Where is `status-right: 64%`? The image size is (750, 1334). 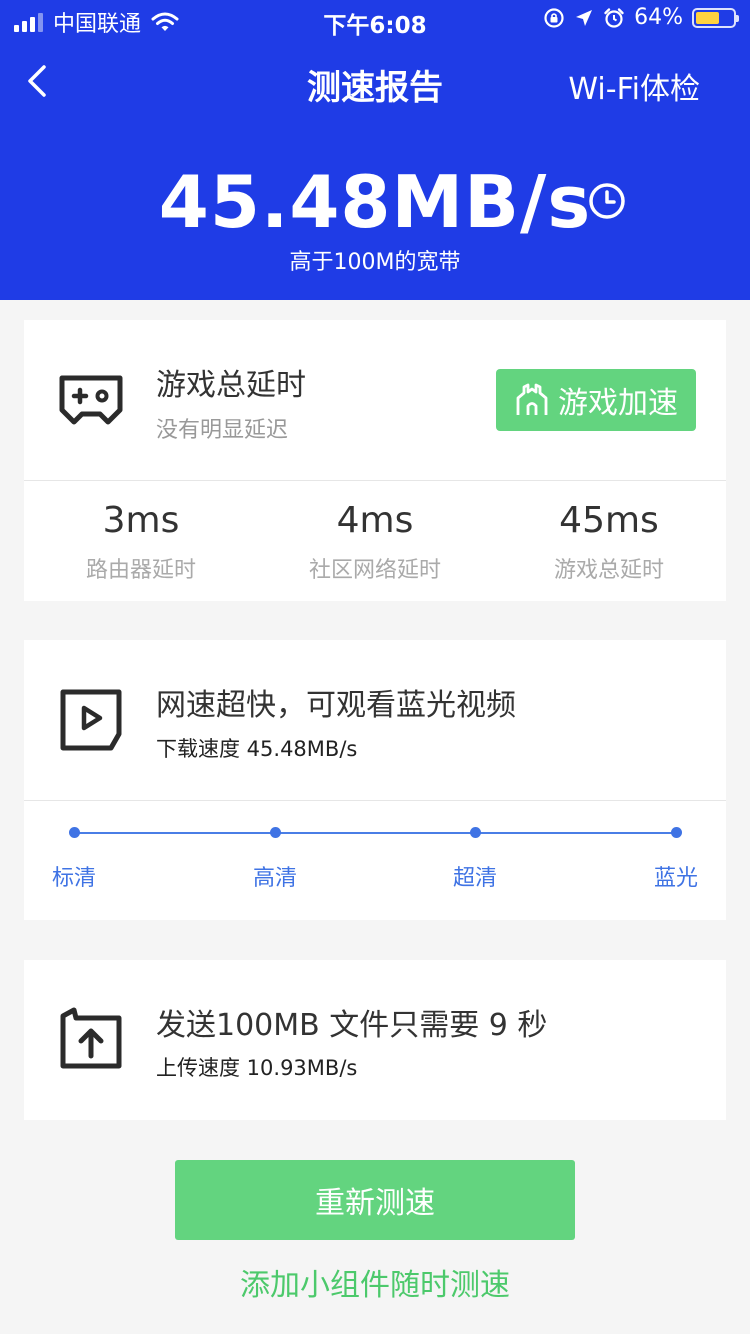
status-right: 64% is located at coordinates (641, 17).